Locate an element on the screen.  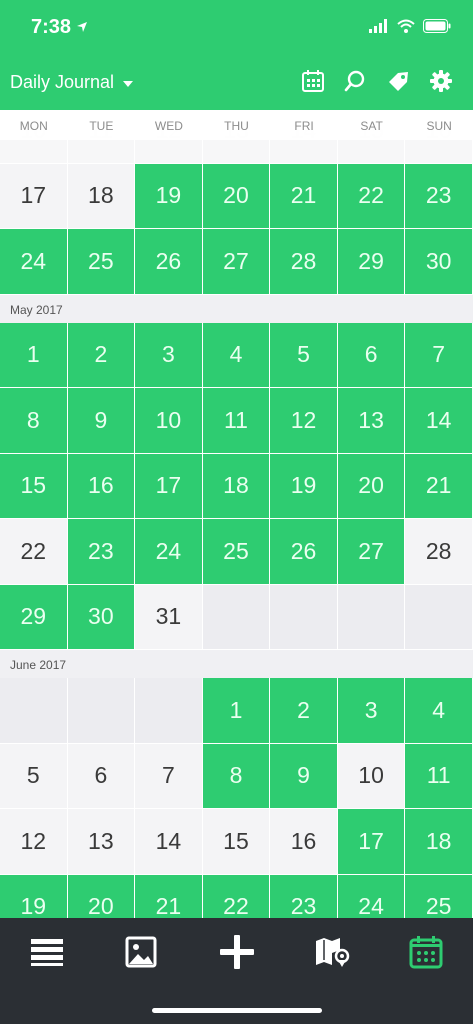
map-icon is located at coordinates (332, 954).